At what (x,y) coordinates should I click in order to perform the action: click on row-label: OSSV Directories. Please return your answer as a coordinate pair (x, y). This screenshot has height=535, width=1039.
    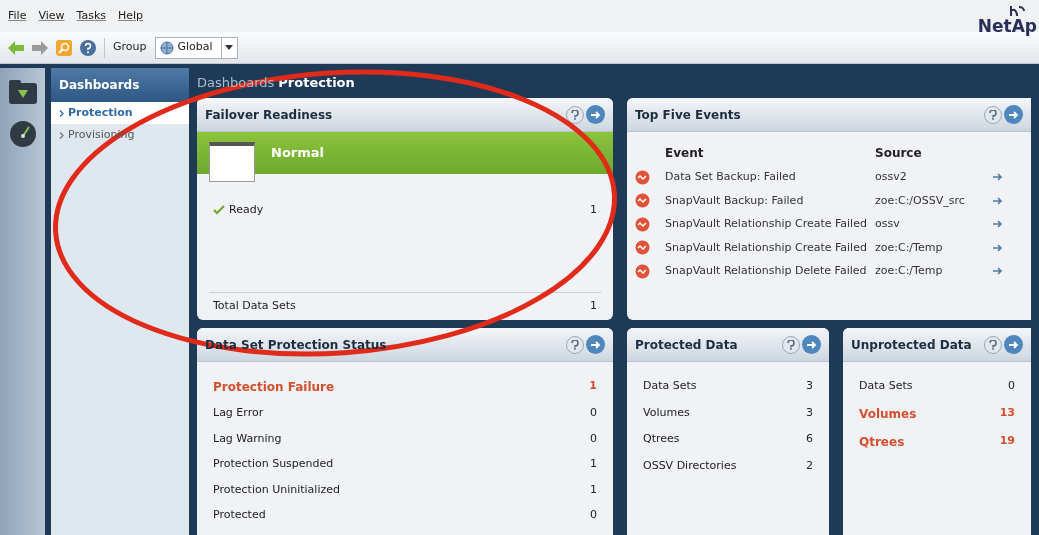
    Looking at the image, I should click on (690, 465).